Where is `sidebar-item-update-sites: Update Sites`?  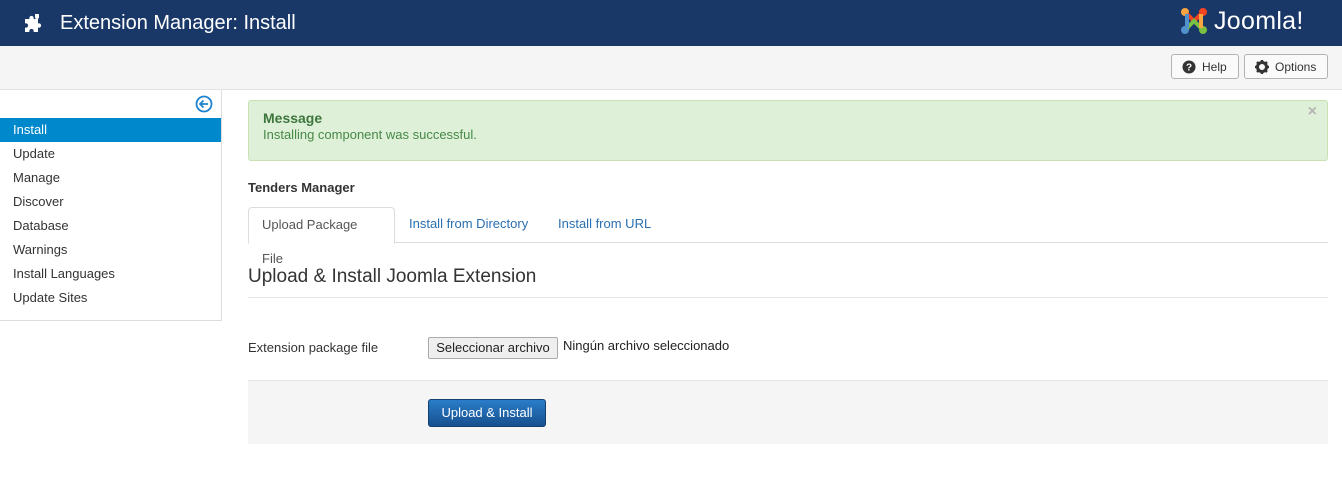 sidebar-item-update-sites: Update Sites is located at coordinates (110, 298).